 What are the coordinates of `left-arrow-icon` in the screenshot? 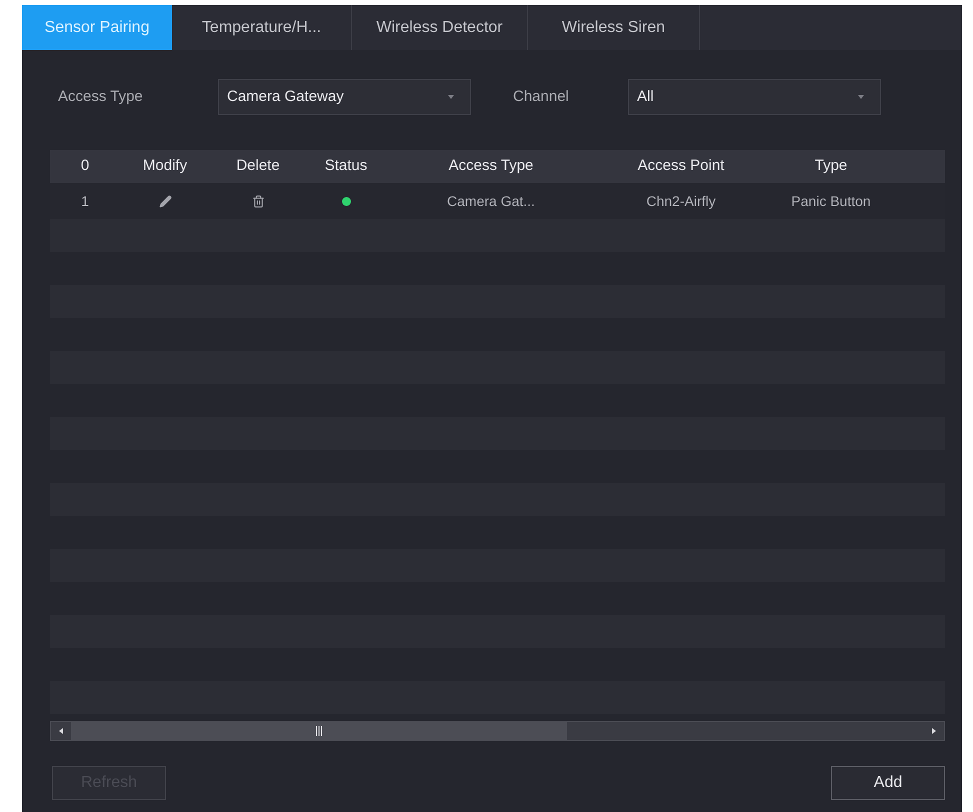 It's located at (61, 731).